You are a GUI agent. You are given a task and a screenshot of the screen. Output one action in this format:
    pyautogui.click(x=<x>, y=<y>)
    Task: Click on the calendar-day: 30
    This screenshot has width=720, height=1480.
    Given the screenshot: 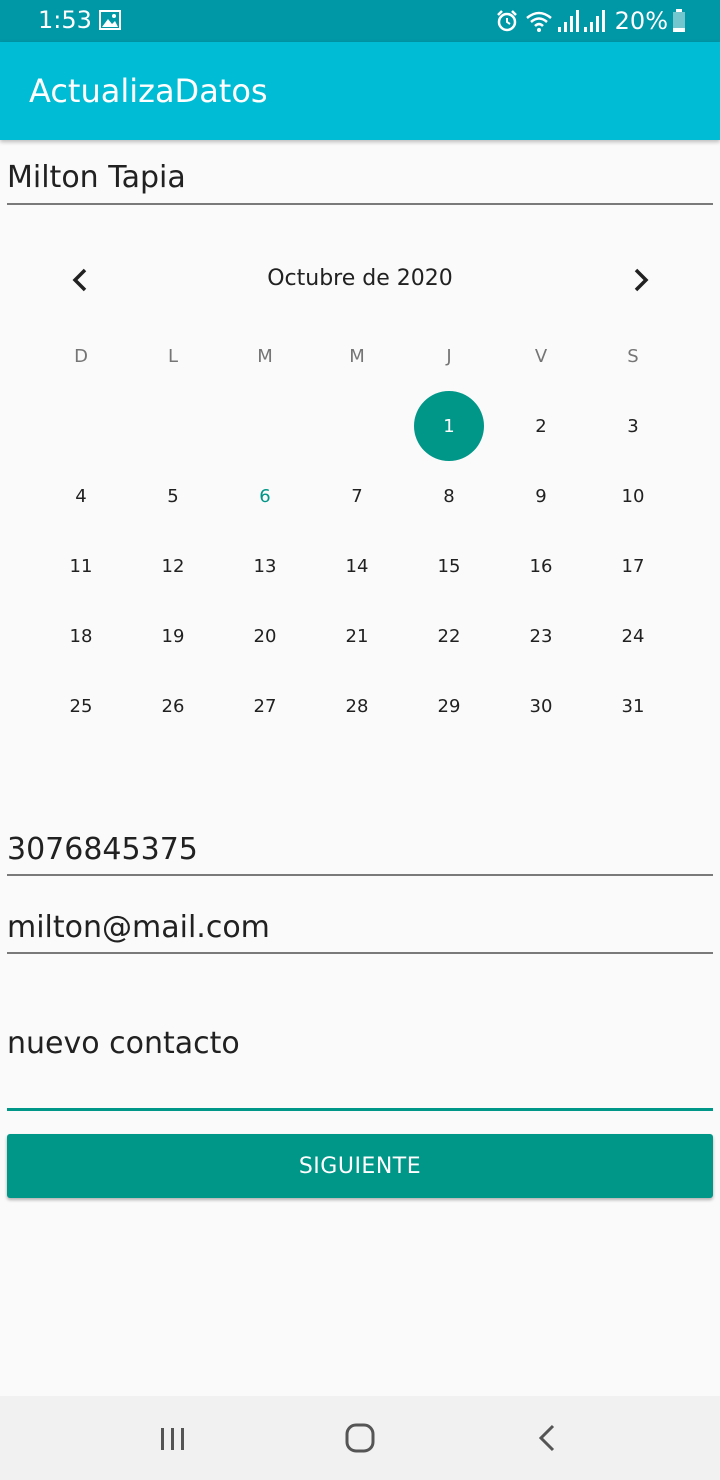 What is the action you would take?
    pyautogui.click(x=541, y=706)
    